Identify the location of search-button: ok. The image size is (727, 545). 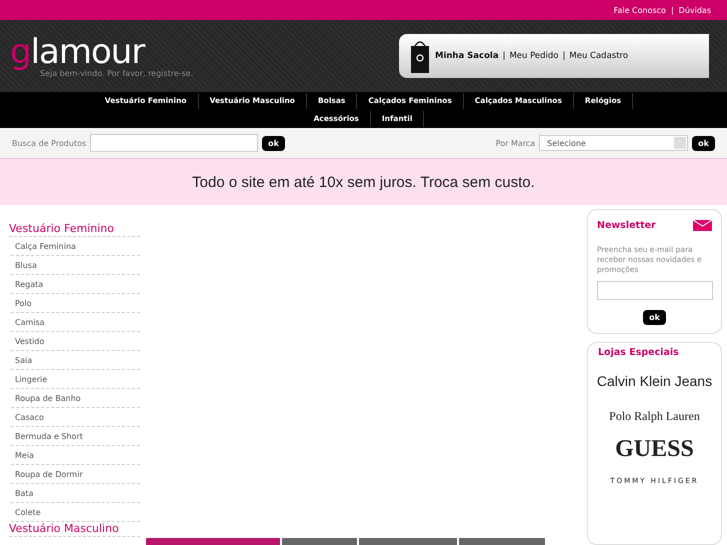
(273, 143).